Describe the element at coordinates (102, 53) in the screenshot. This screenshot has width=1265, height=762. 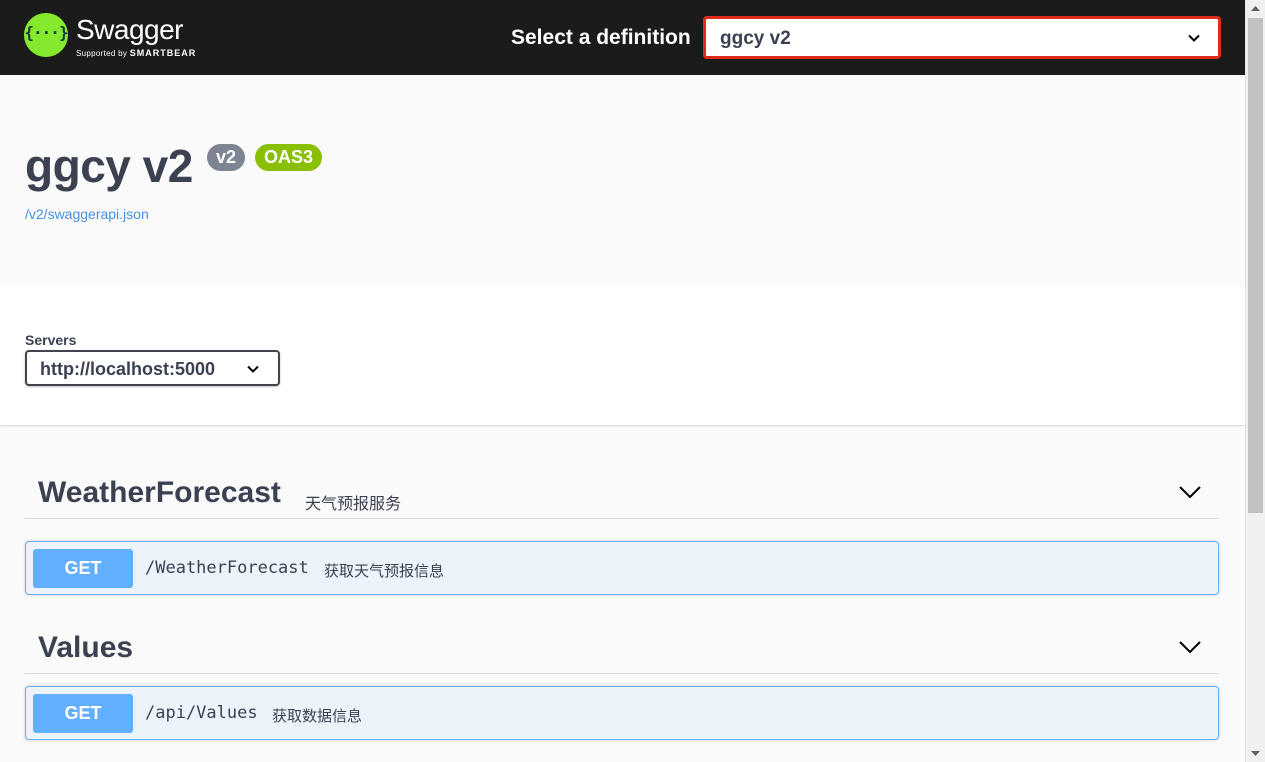
I see `logo-tagline-prefix: Supported by` at that location.